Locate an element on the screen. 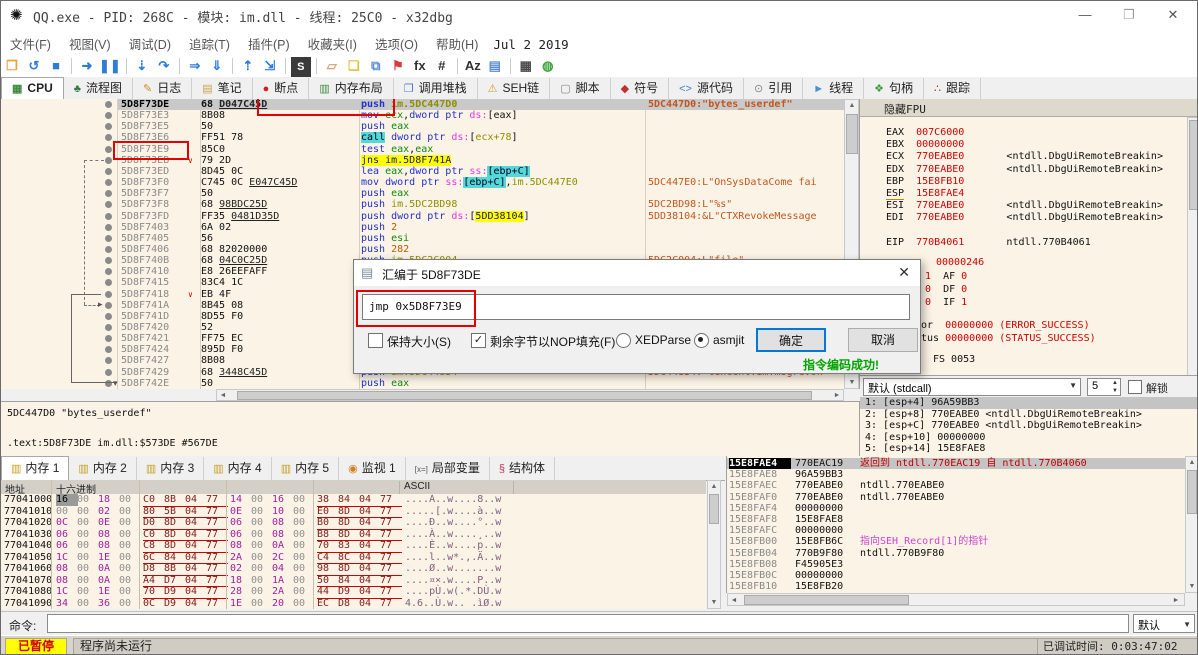 This screenshot has width=1198, height=655. stop-icon: ■ is located at coordinates (56, 66).